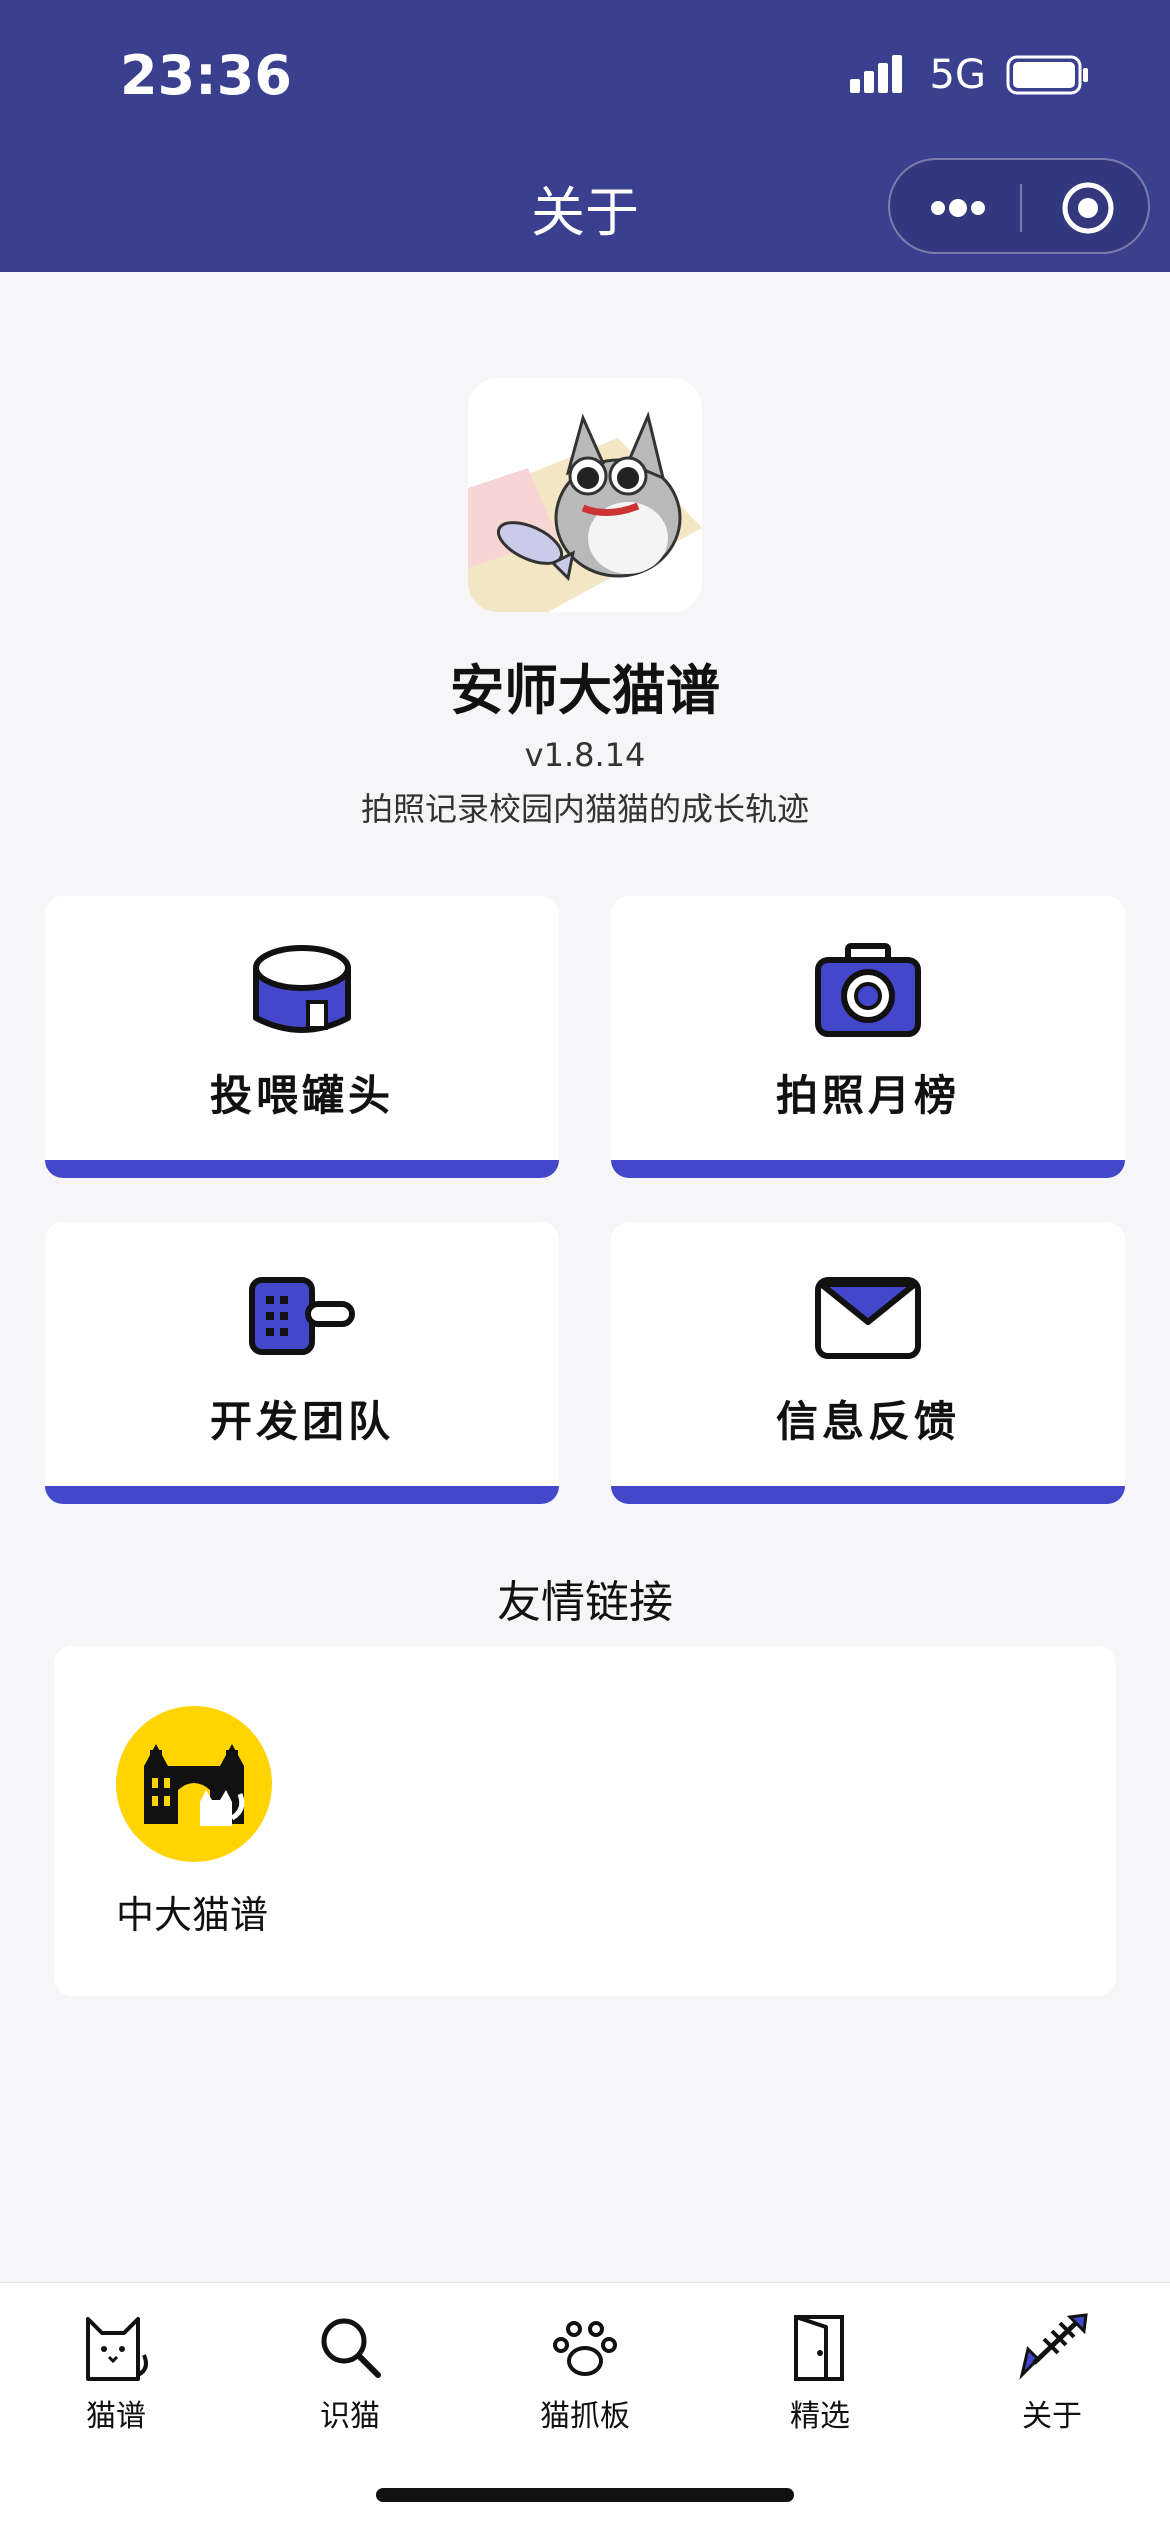 The height and width of the screenshot is (2533, 1170). I want to click on nav-header: 23:36 5G 关于, so click(585, 136).